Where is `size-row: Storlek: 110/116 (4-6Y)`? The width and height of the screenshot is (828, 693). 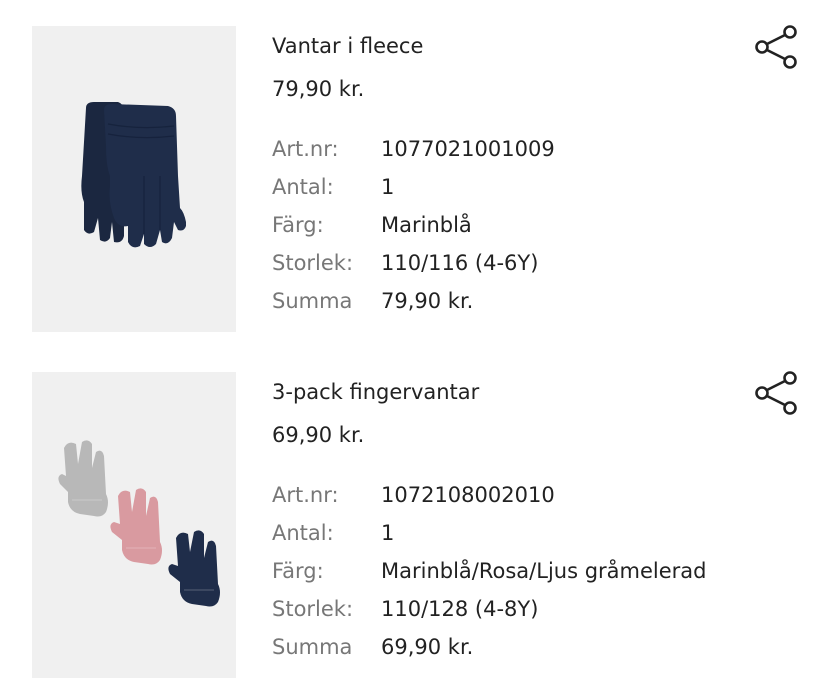 size-row: Storlek: 110/116 (4-6Y) is located at coordinates (542, 267).